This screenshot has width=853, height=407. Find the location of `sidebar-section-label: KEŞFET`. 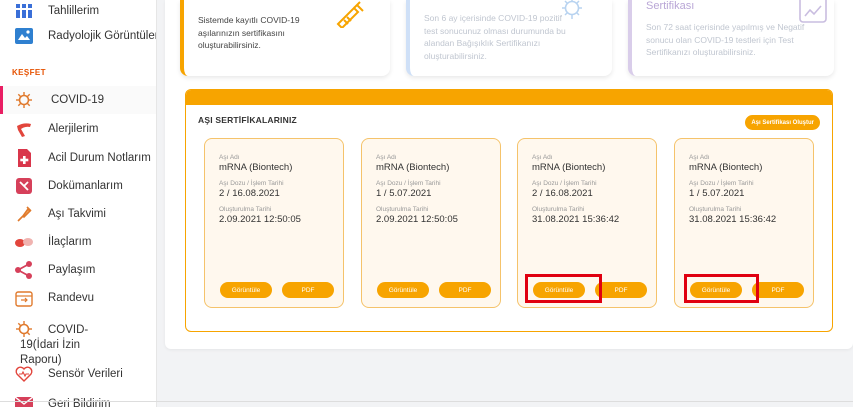

sidebar-section-label: KEŞFET is located at coordinates (29, 72).